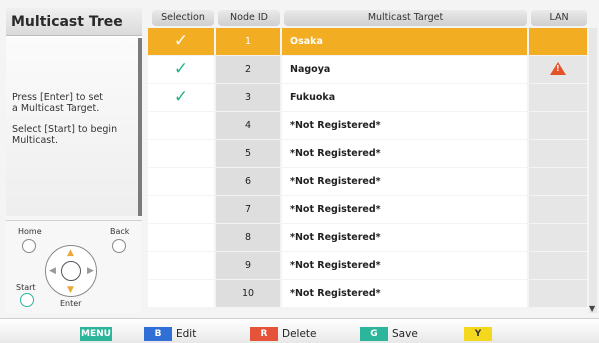 The height and width of the screenshot is (343, 599). What do you see at coordinates (405, 18) in the screenshot?
I see `column-header-target: Multicast Target` at bounding box center [405, 18].